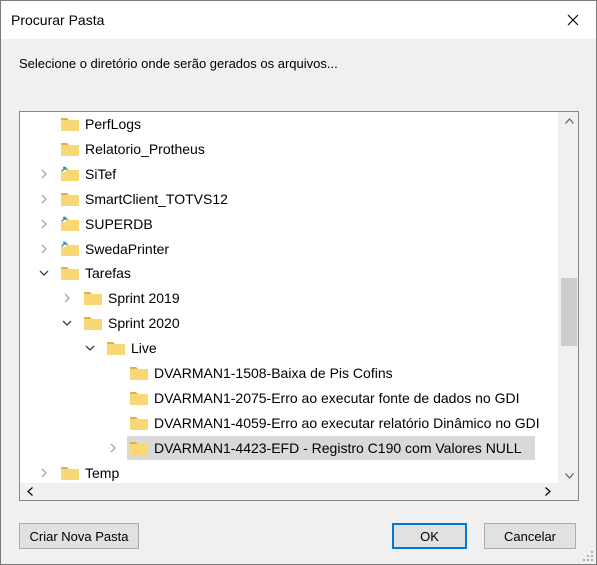 This screenshot has width=597, height=565. What do you see at coordinates (569, 312) in the screenshot?
I see `vertical-scroll-thumb` at bounding box center [569, 312].